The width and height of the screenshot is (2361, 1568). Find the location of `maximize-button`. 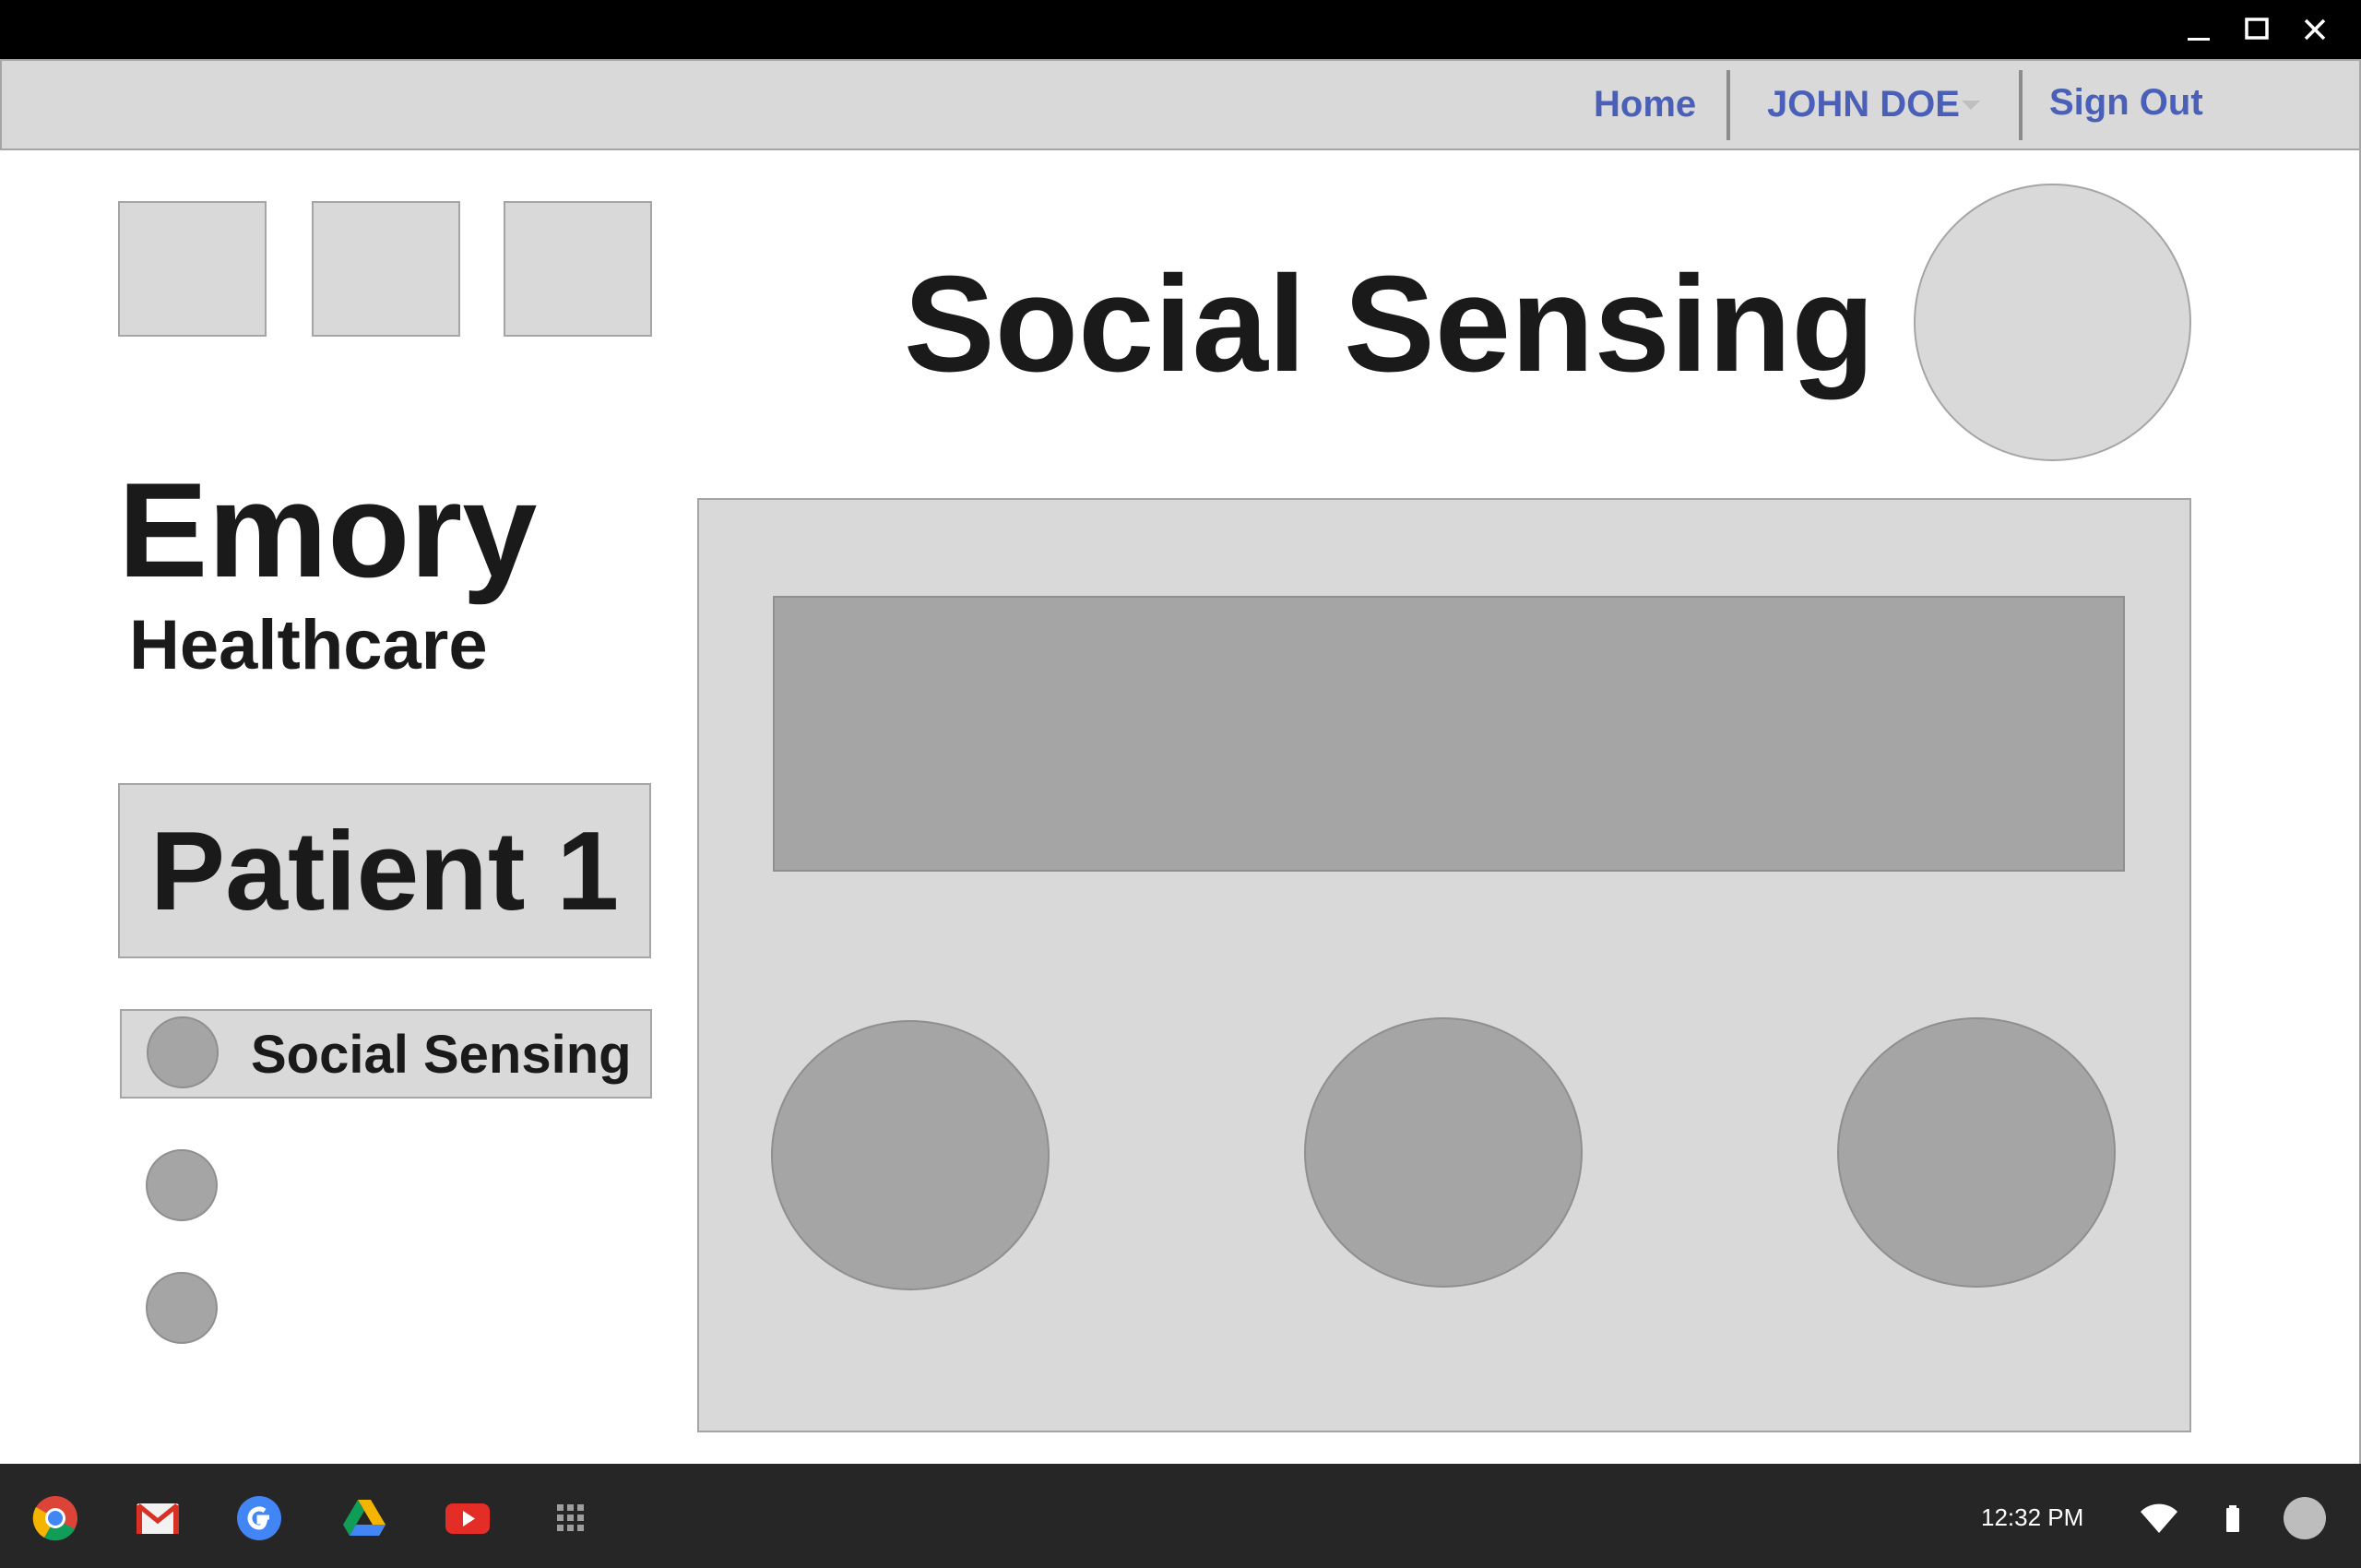

maximize-button is located at coordinates (2256, 29).